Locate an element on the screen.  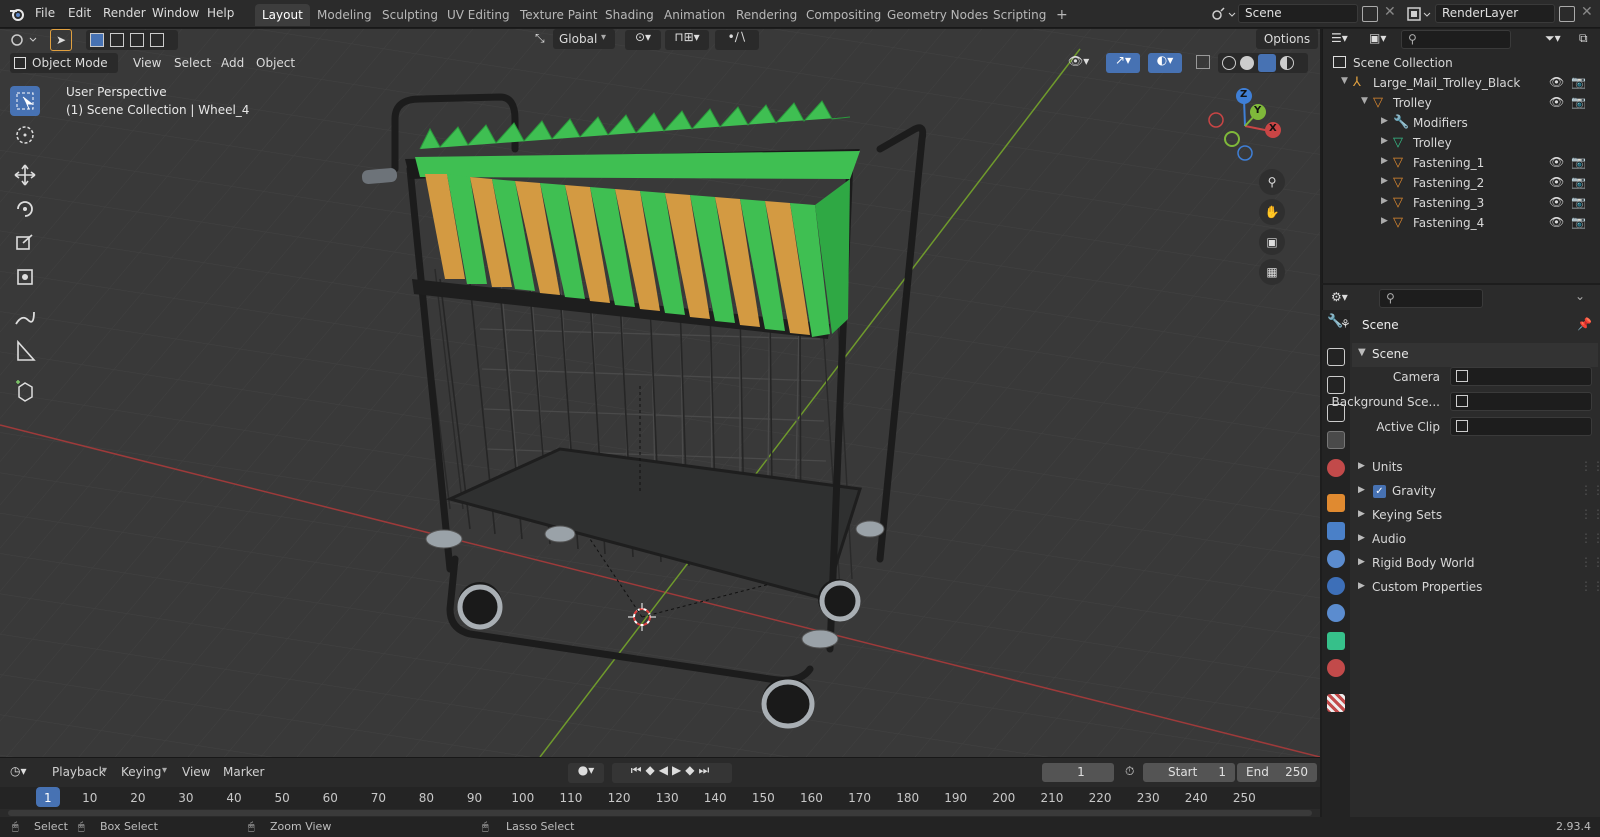
overlay-toggle-icon: ◐▾ is located at coordinates (1165, 63).